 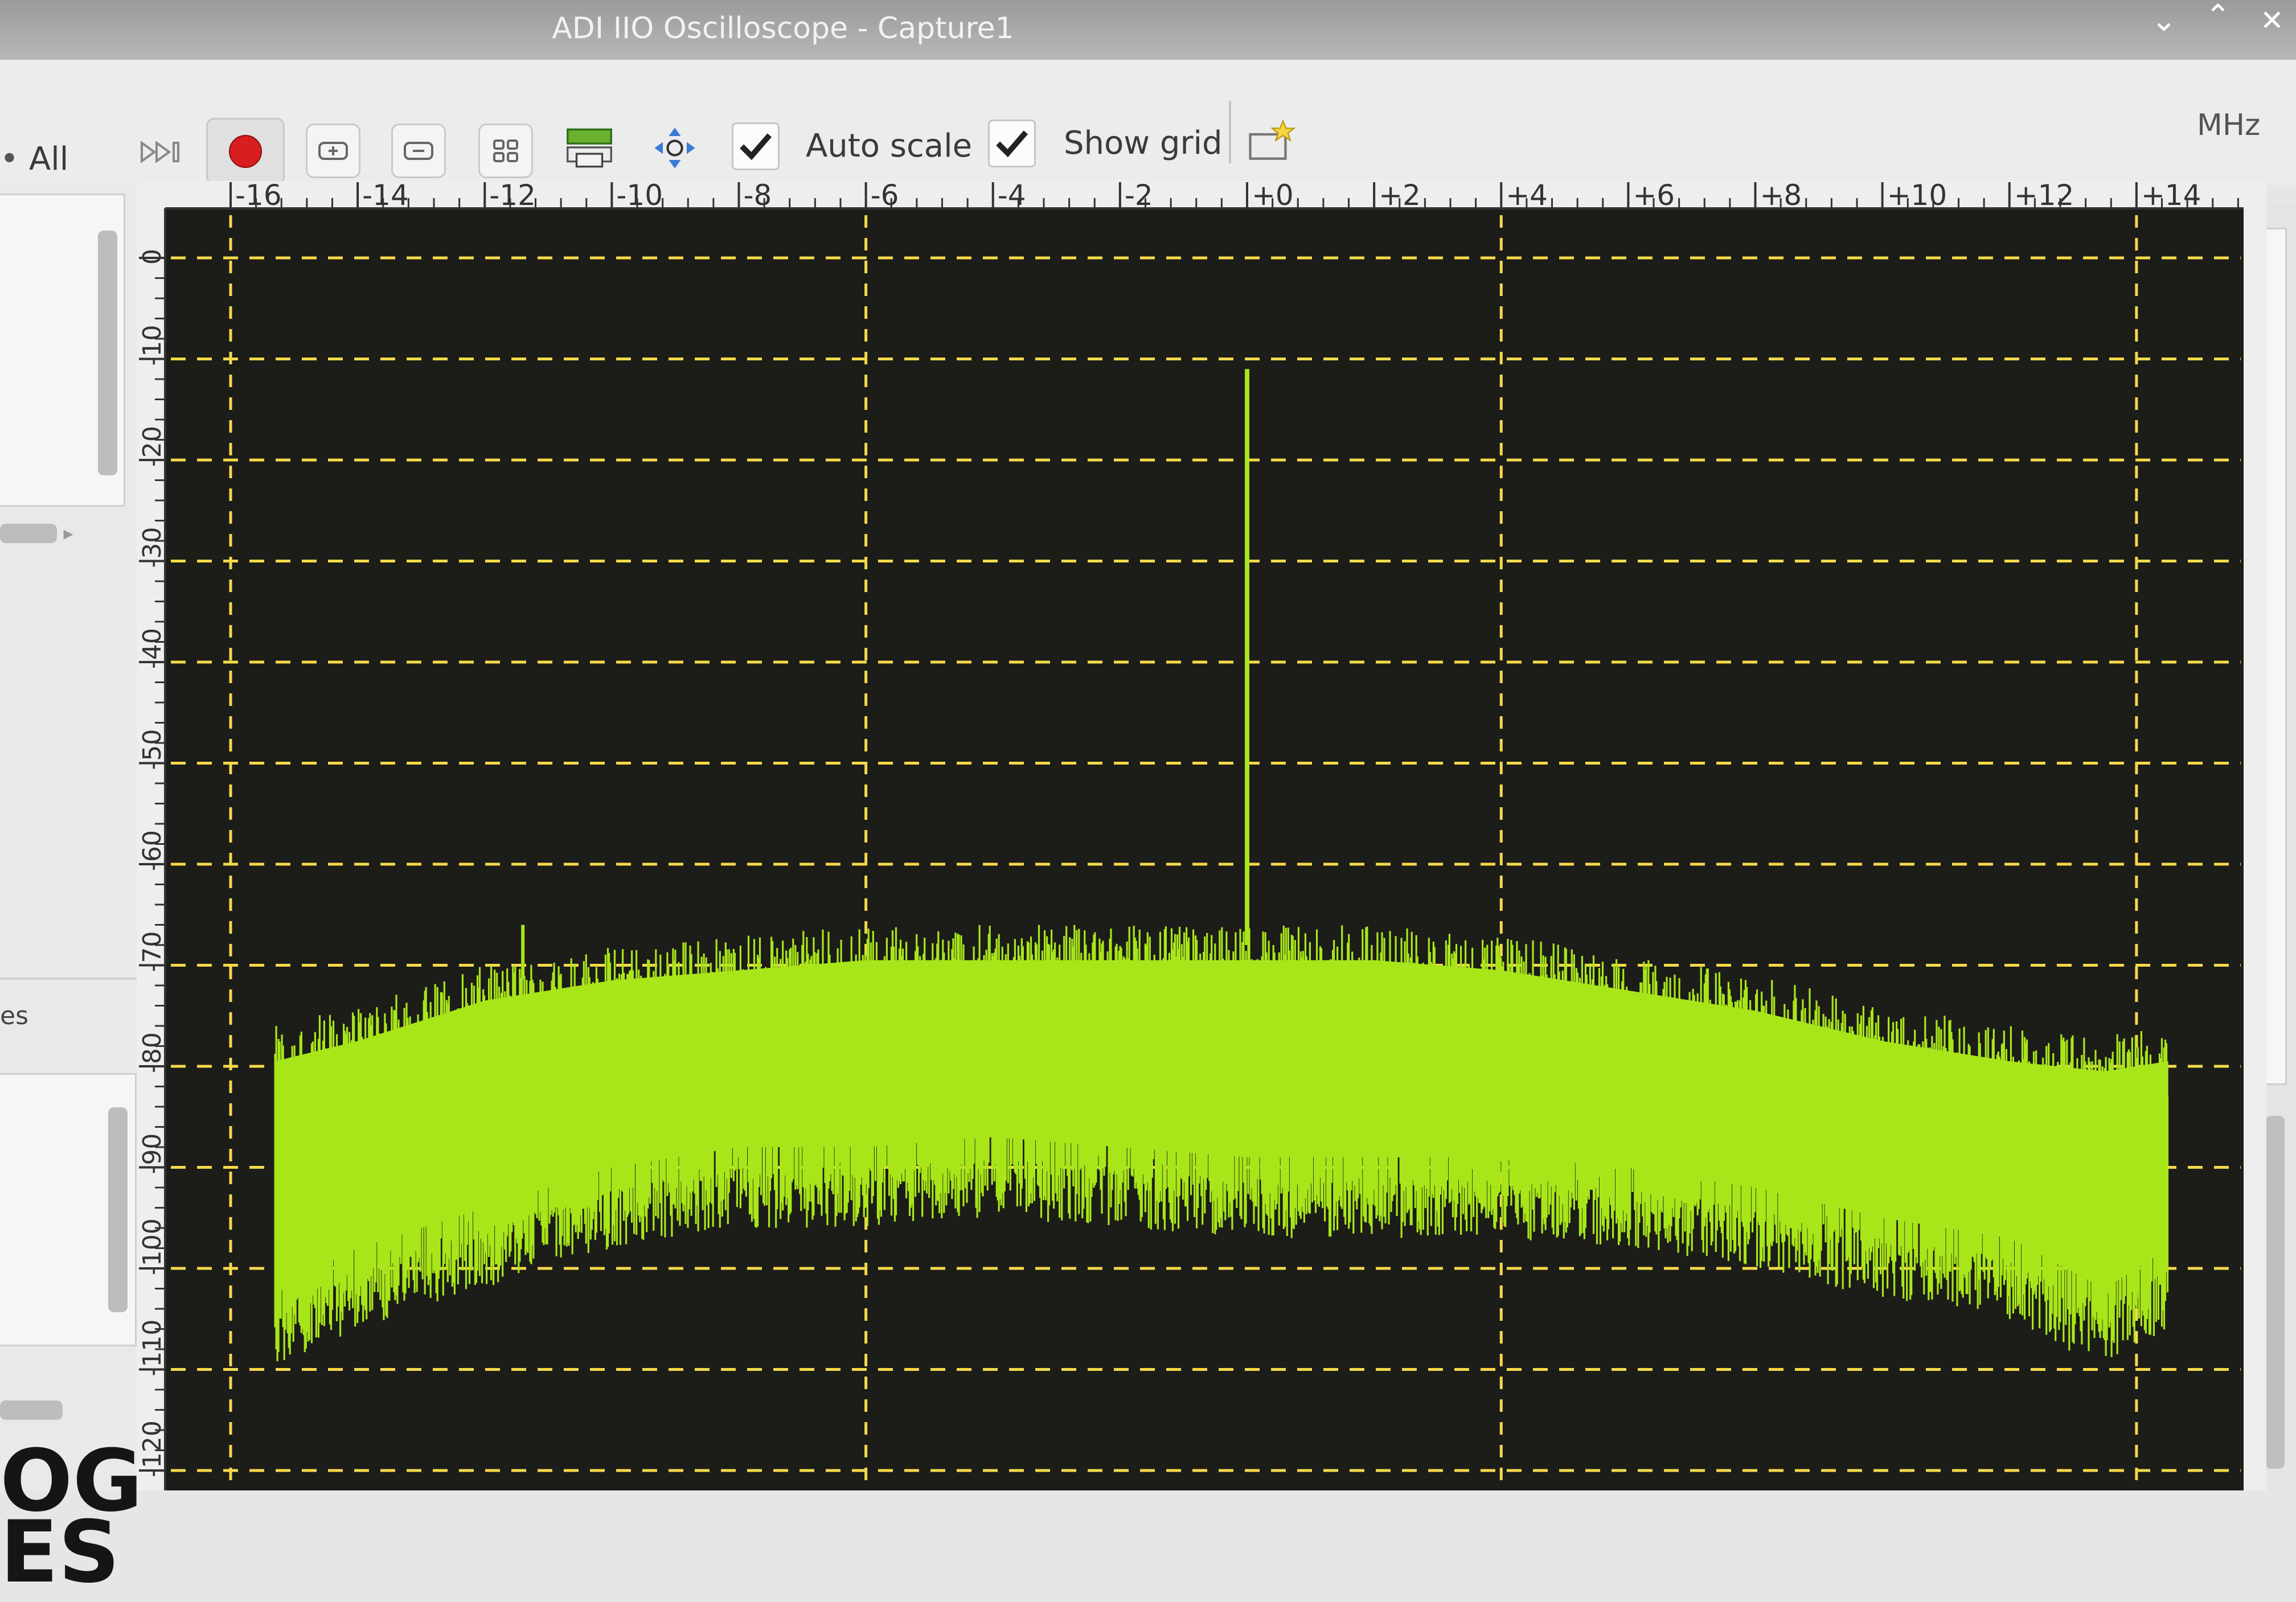 I want to click on x-tick-label: -8, so click(x=758, y=197).